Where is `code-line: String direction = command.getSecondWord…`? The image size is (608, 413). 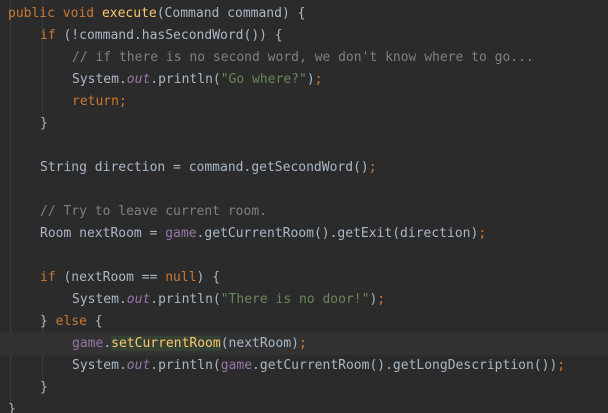 code-line: String direction = command.getSecondWord… is located at coordinates (208, 167).